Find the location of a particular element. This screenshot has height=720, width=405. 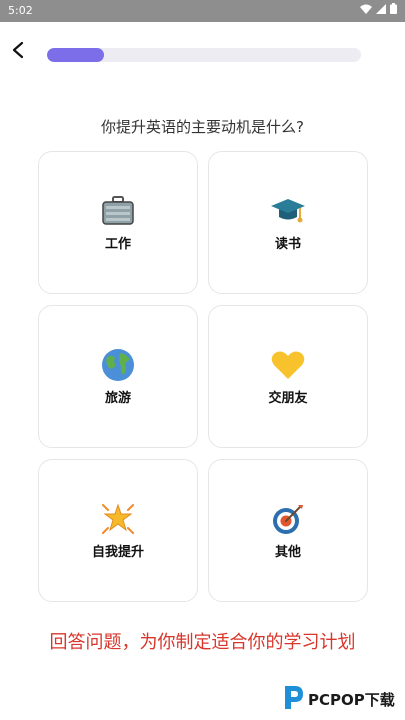

footer-tip: 回答问题，为你制定适合你的学习计划 is located at coordinates (202, 642).